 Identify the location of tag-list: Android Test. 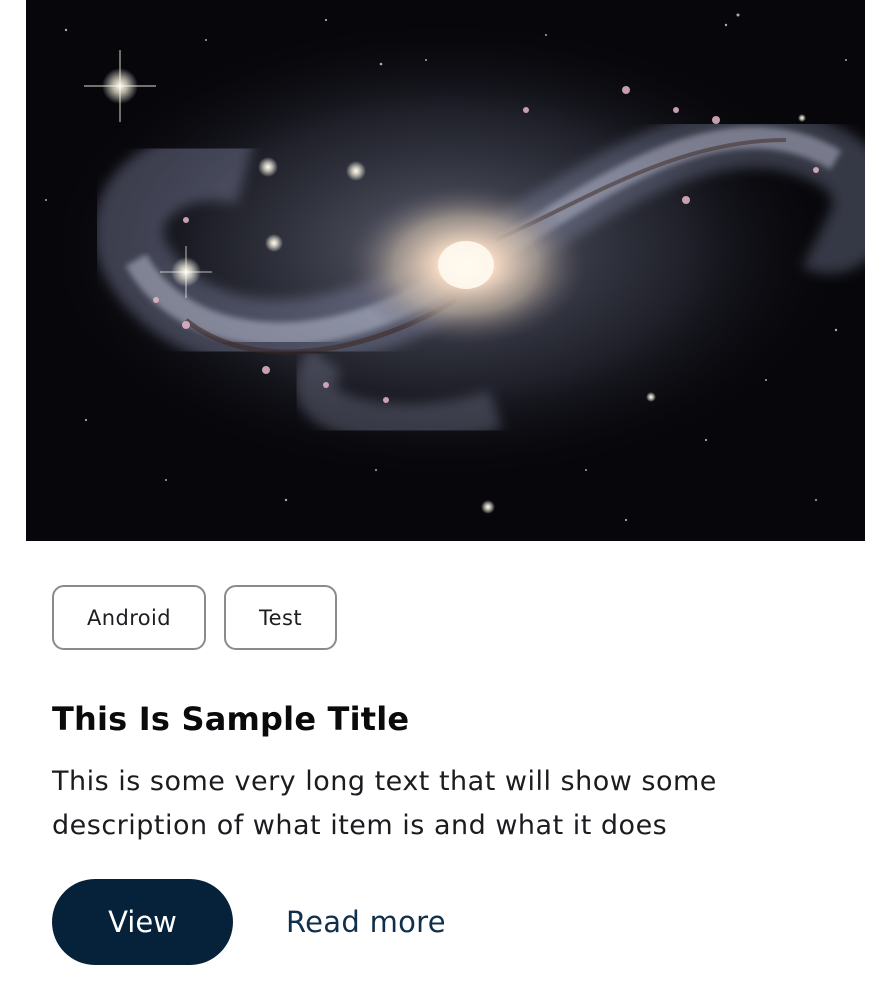
(194, 617).